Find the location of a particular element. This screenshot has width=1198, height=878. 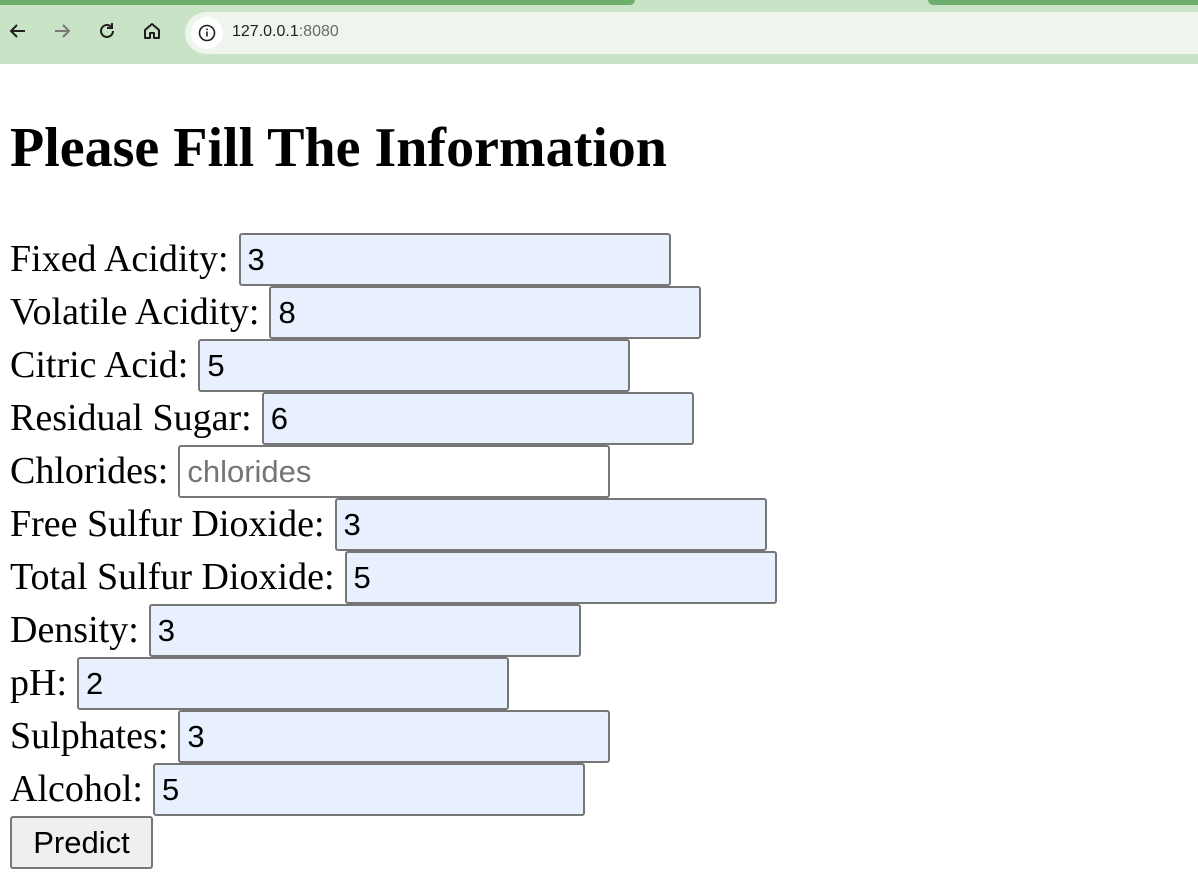

url-text: 127.0.0.1:8080 is located at coordinates (285, 32).